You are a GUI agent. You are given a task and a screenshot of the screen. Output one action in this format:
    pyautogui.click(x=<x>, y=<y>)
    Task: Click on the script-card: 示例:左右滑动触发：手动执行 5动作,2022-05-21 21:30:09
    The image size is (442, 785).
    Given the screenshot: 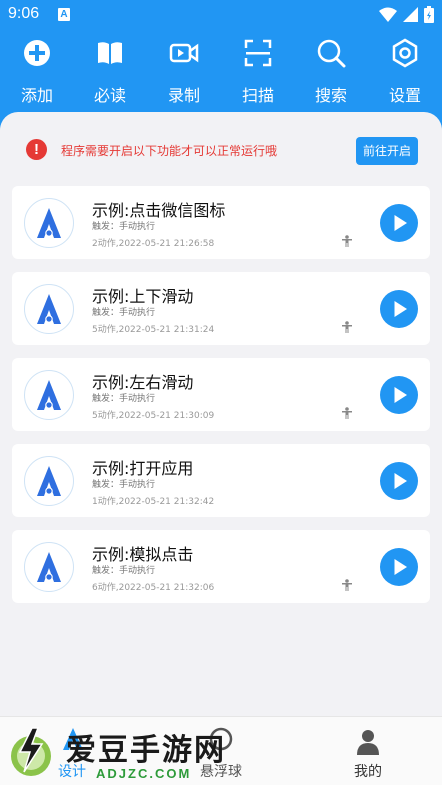 What is the action you would take?
    pyautogui.click(x=221, y=394)
    